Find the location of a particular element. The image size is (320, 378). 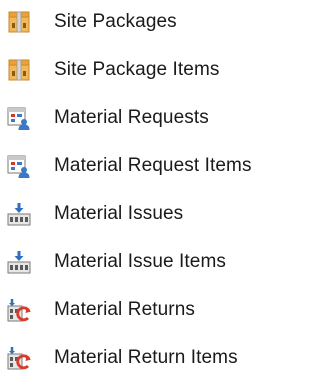

nav-item-label: Site Package Items is located at coordinates (137, 69).